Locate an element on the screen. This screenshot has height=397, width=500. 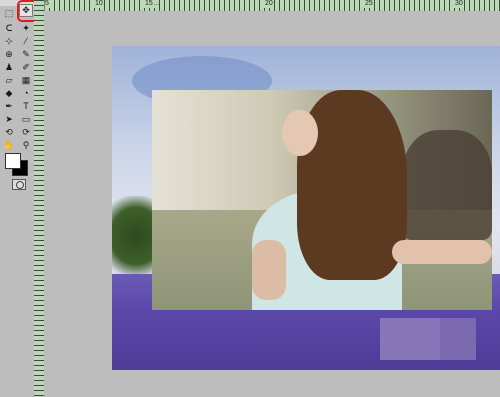
shape-tool-icon: ▭ is located at coordinates (26, 119).